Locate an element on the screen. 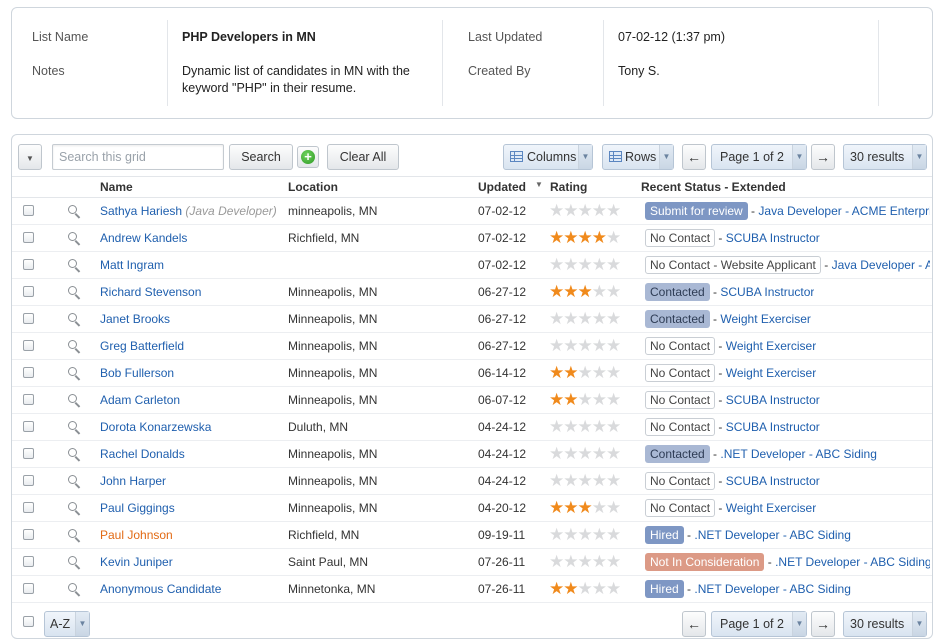  footer-next-page-button: → is located at coordinates (823, 624).